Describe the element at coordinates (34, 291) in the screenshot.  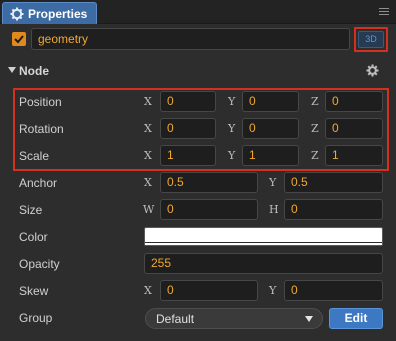
I see `skew-label: Skew` at that location.